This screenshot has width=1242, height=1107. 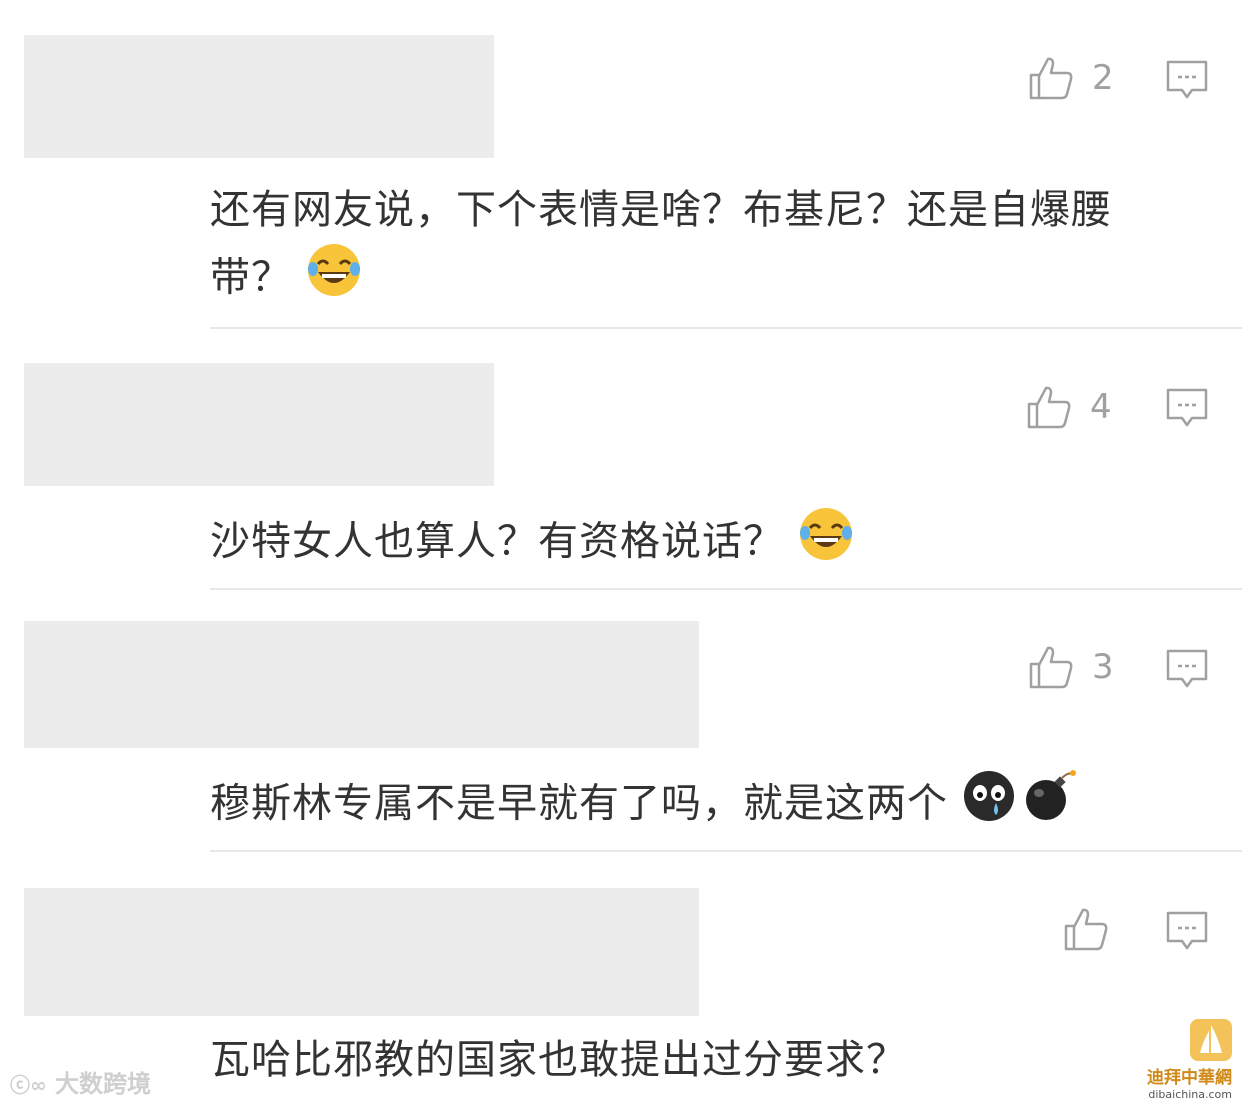 What do you see at coordinates (103, 1084) in the screenshot?
I see `watermark-left-text: 大数跨境` at bounding box center [103, 1084].